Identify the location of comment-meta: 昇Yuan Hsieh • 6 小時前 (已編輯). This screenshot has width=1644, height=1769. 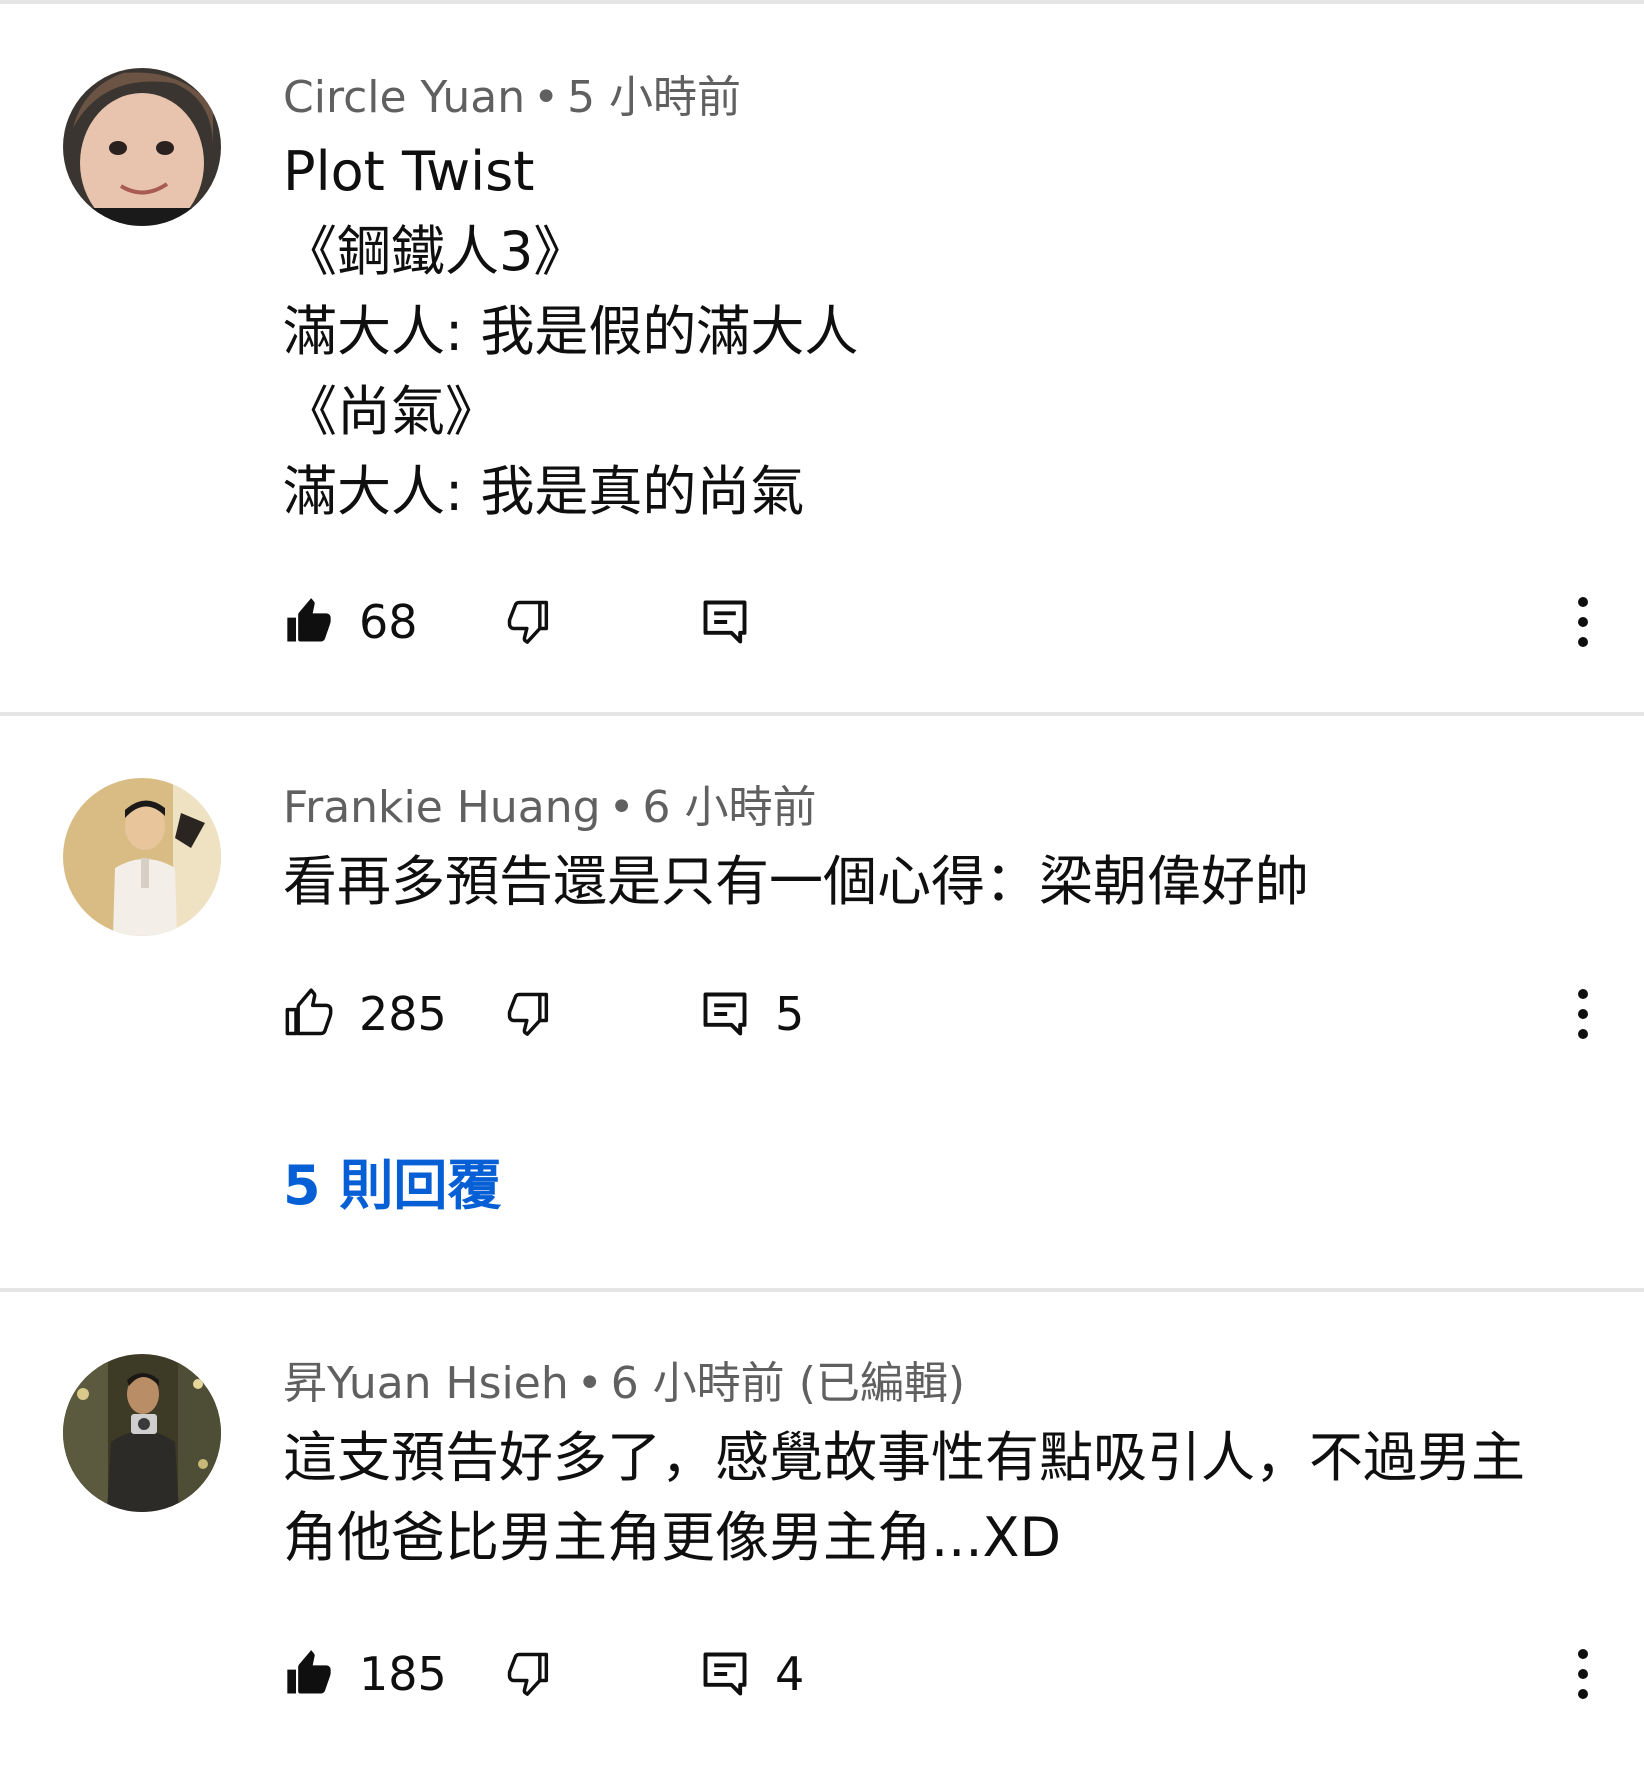
(624, 1384).